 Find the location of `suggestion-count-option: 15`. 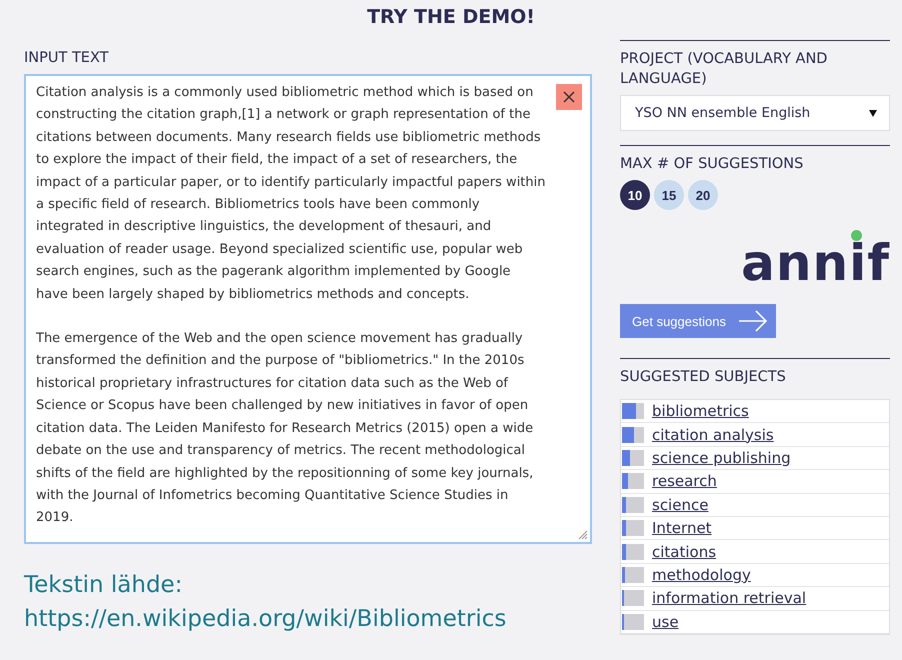

suggestion-count-option: 15 is located at coordinates (669, 195).